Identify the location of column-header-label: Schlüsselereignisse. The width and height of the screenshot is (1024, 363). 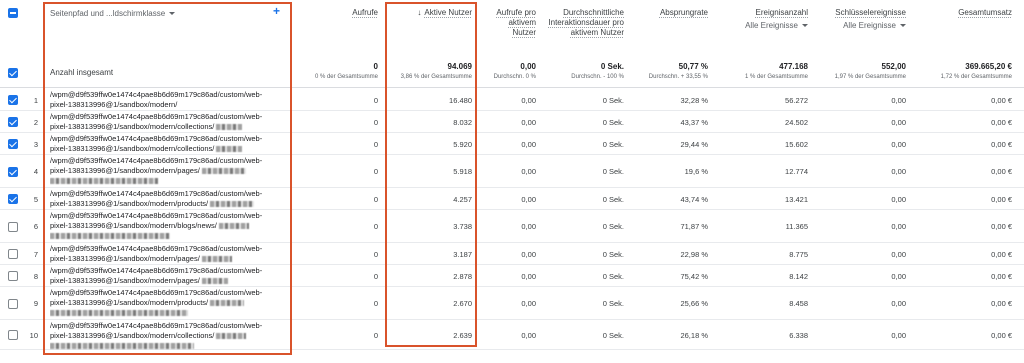
(861, 13).